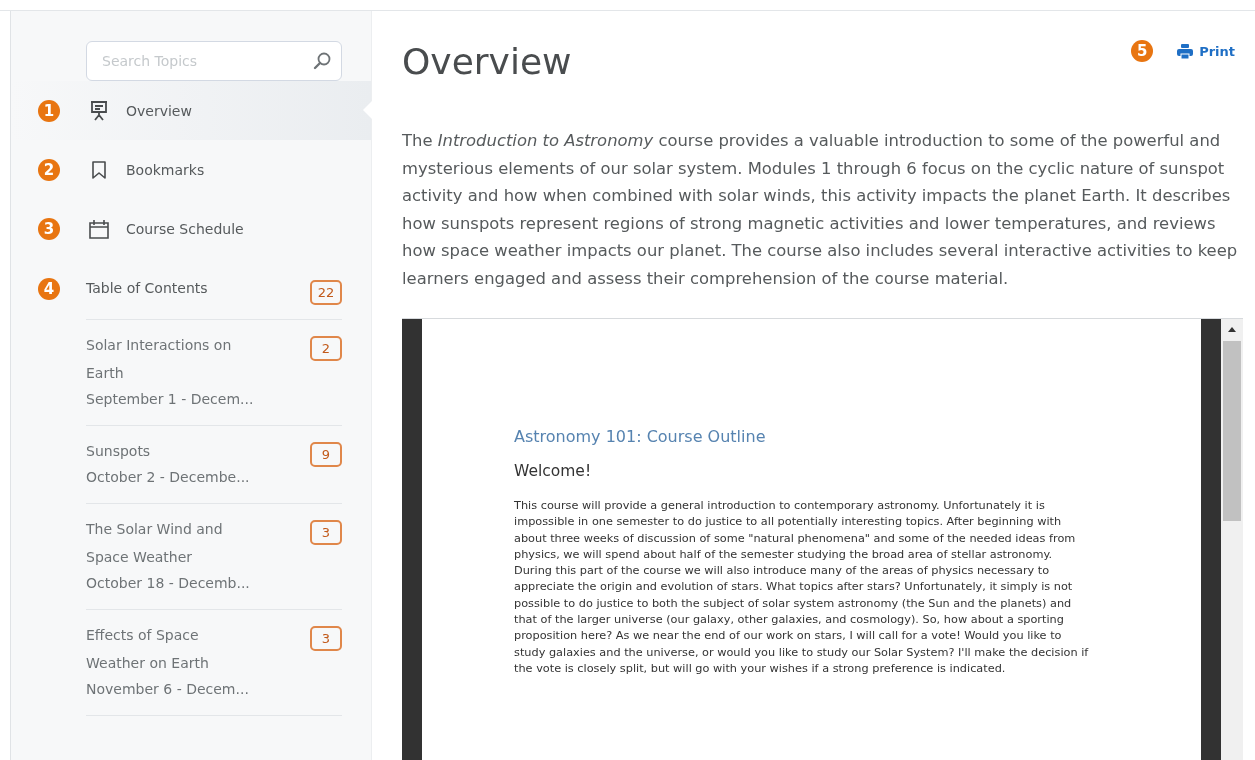  What do you see at coordinates (1142, 51) in the screenshot?
I see `callout-number: 5` at bounding box center [1142, 51].